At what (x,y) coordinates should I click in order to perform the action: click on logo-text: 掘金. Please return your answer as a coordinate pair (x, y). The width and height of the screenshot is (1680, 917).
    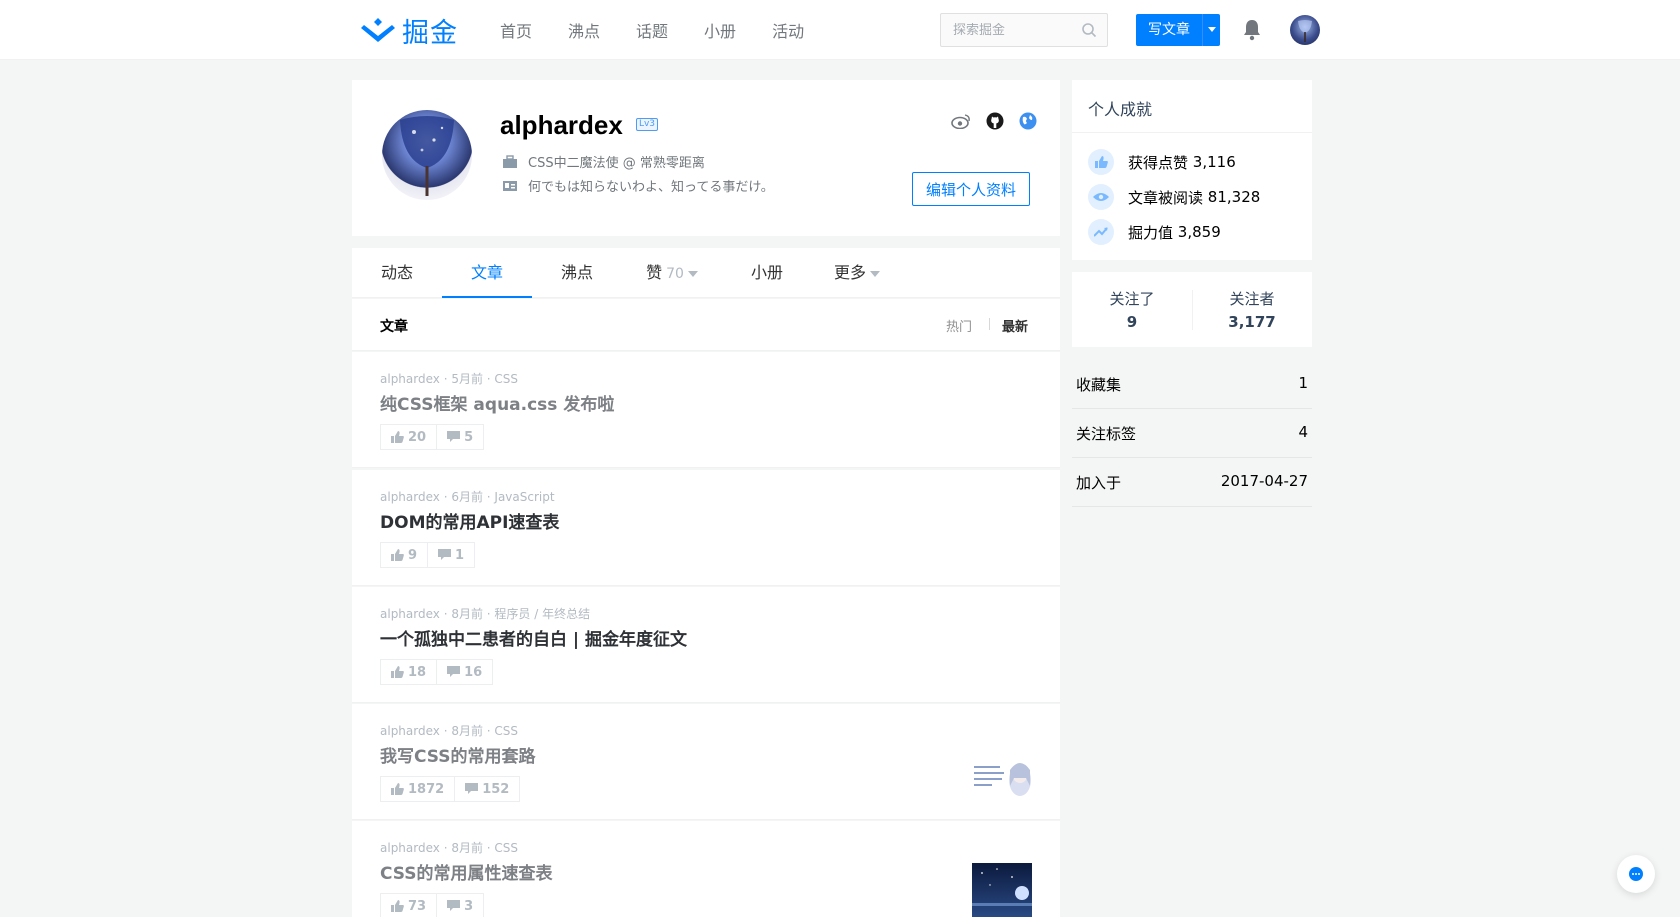
    Looking at the image, I should click on (430, 33).